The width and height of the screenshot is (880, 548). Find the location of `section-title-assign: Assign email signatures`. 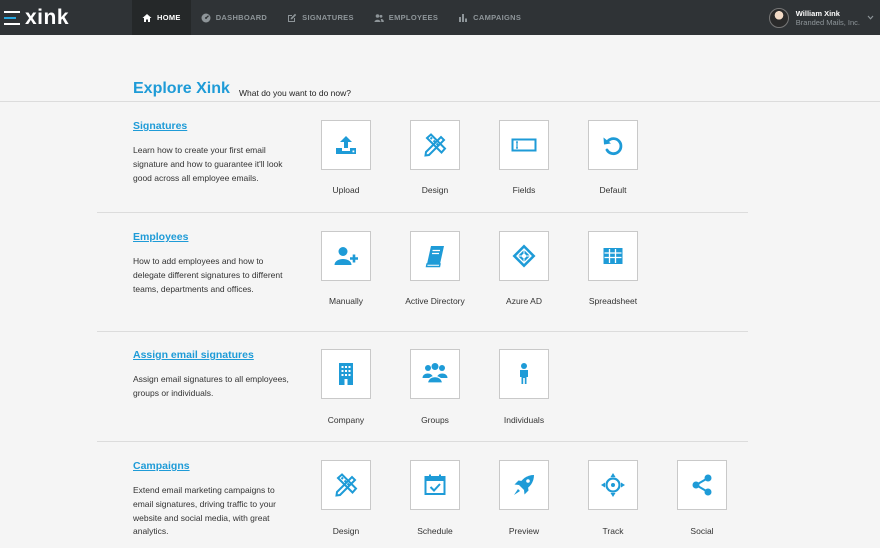

section-title-assign: Assign email signatures is located at coordinates (193, 355).